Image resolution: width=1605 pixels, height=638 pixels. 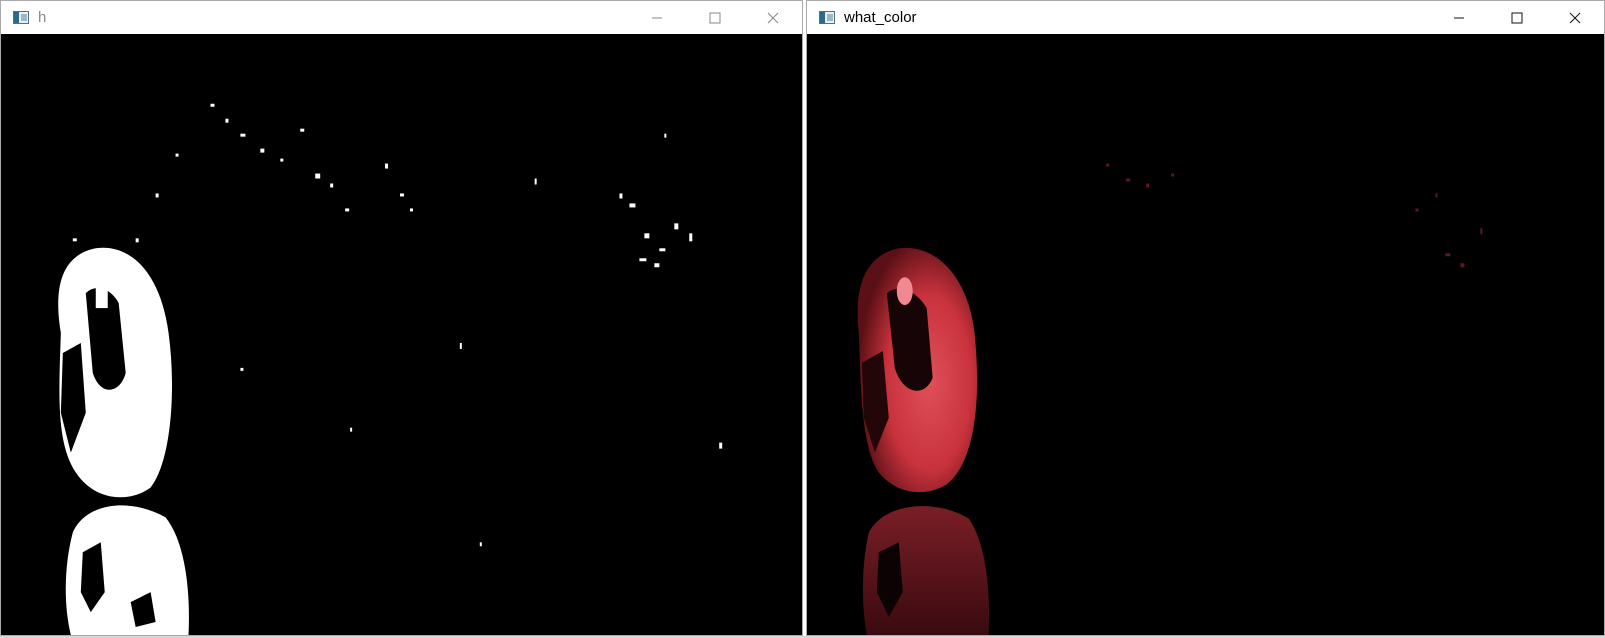 What do you see at coordinates (401, 17) in the screenshot?
I see `titlebar-h: h` at bounding box center [401, 17].